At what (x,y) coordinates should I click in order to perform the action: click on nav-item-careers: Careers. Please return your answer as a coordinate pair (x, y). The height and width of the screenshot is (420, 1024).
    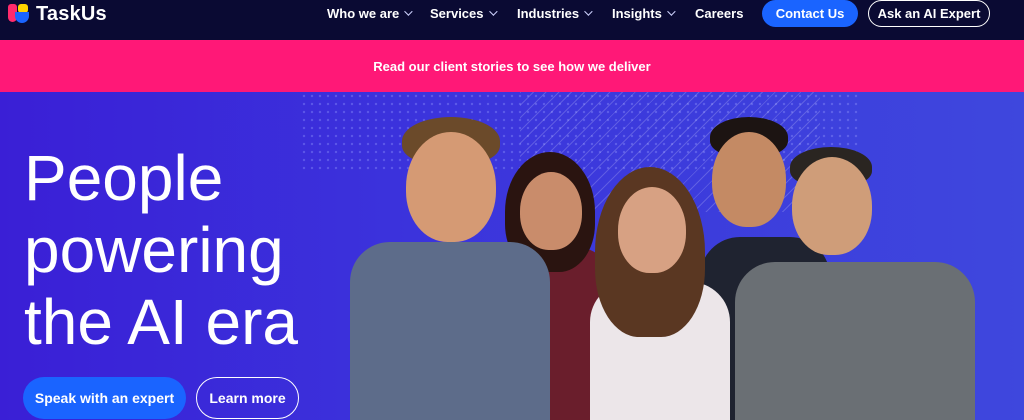
    Looking at the image, I should click on (719, 13).